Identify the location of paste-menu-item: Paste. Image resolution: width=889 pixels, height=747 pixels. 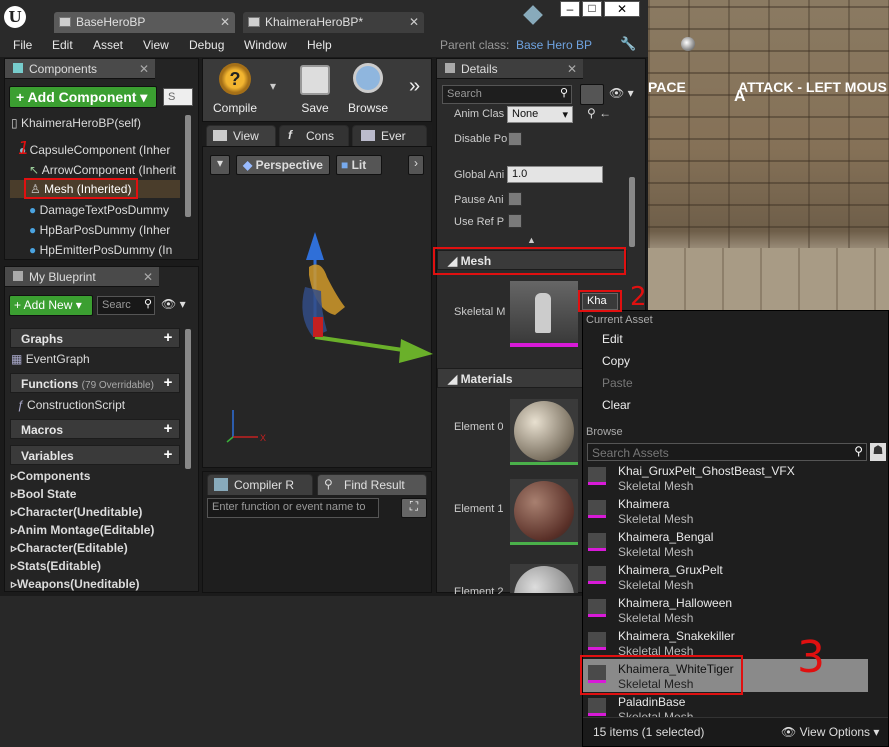
(735, 384).